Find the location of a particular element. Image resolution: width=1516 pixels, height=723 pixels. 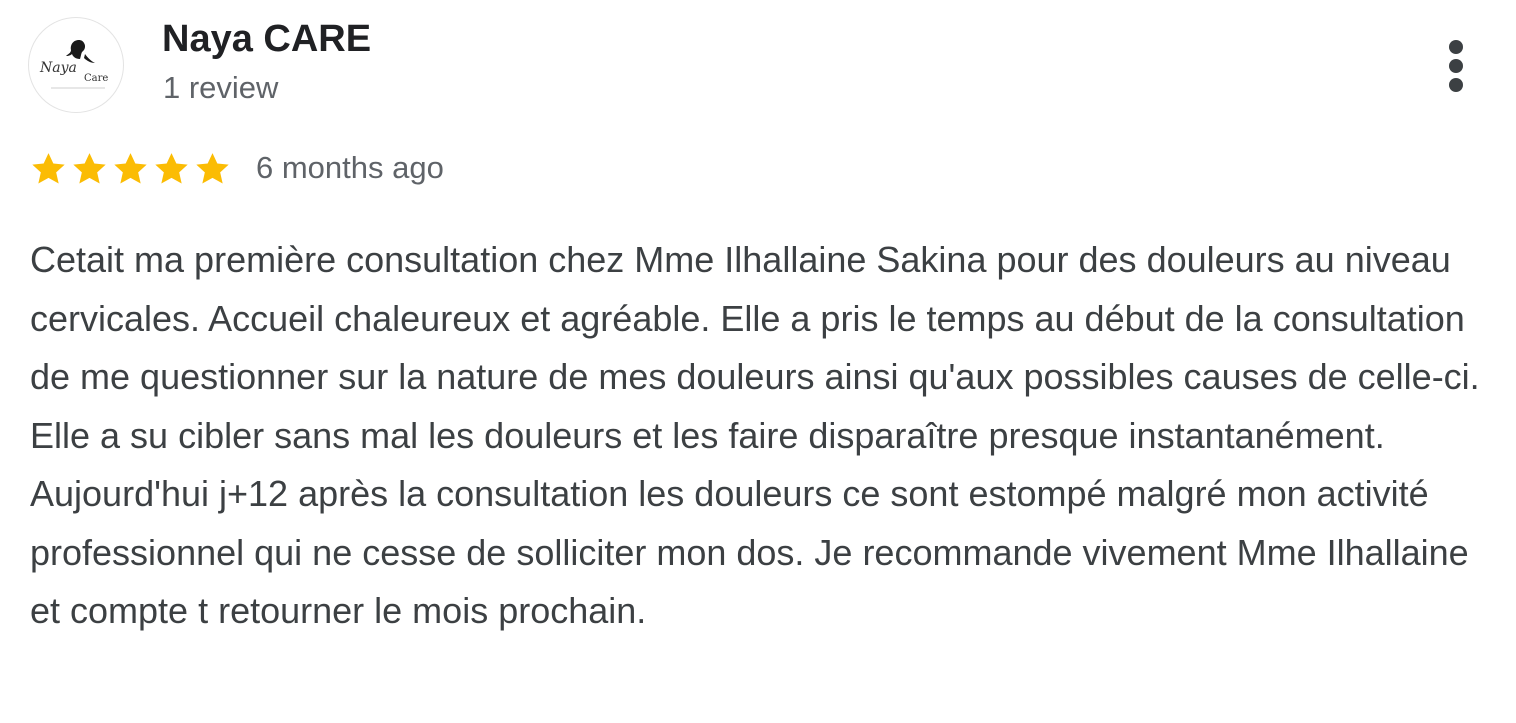

more-options-button is located at coordinates (1456, 66).